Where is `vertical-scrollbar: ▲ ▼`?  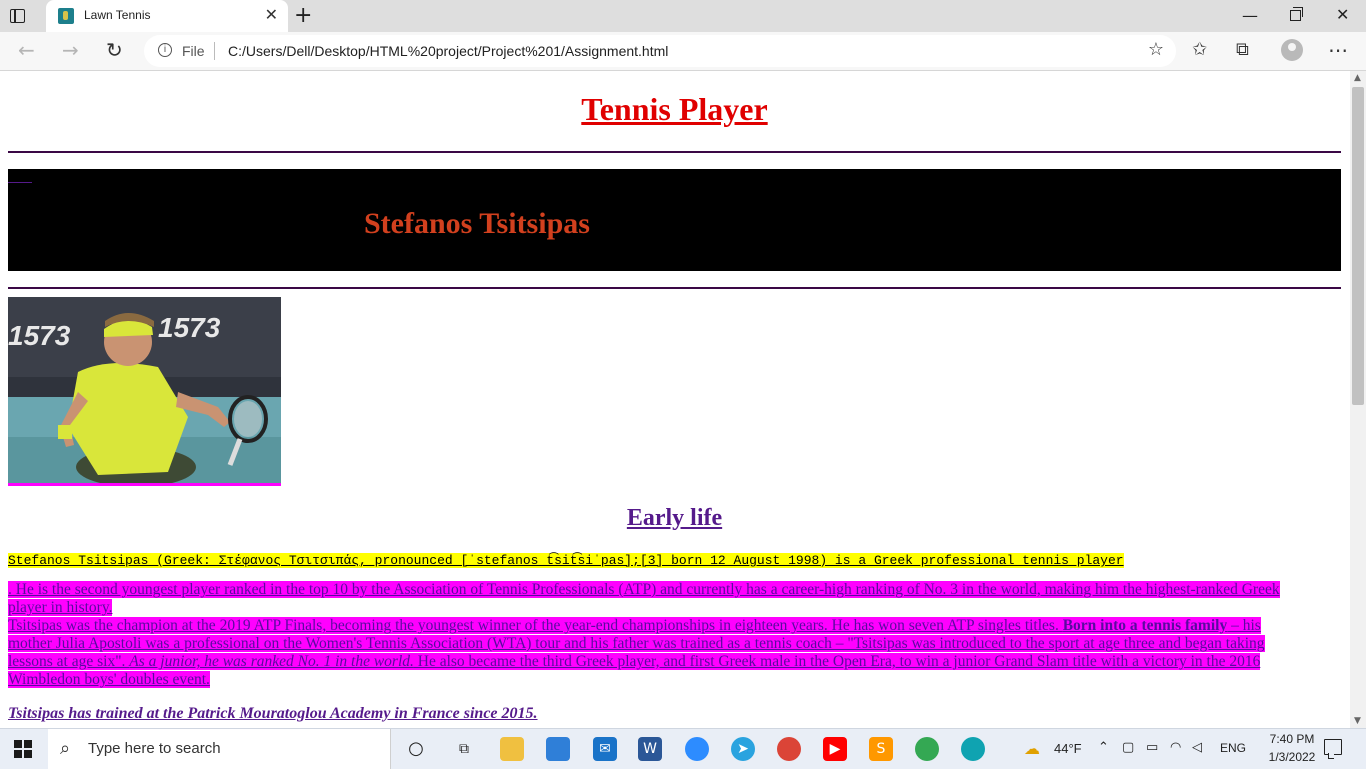
vertical-scrollbar: ▲ ▼ is located at coordinates (1358, 399).